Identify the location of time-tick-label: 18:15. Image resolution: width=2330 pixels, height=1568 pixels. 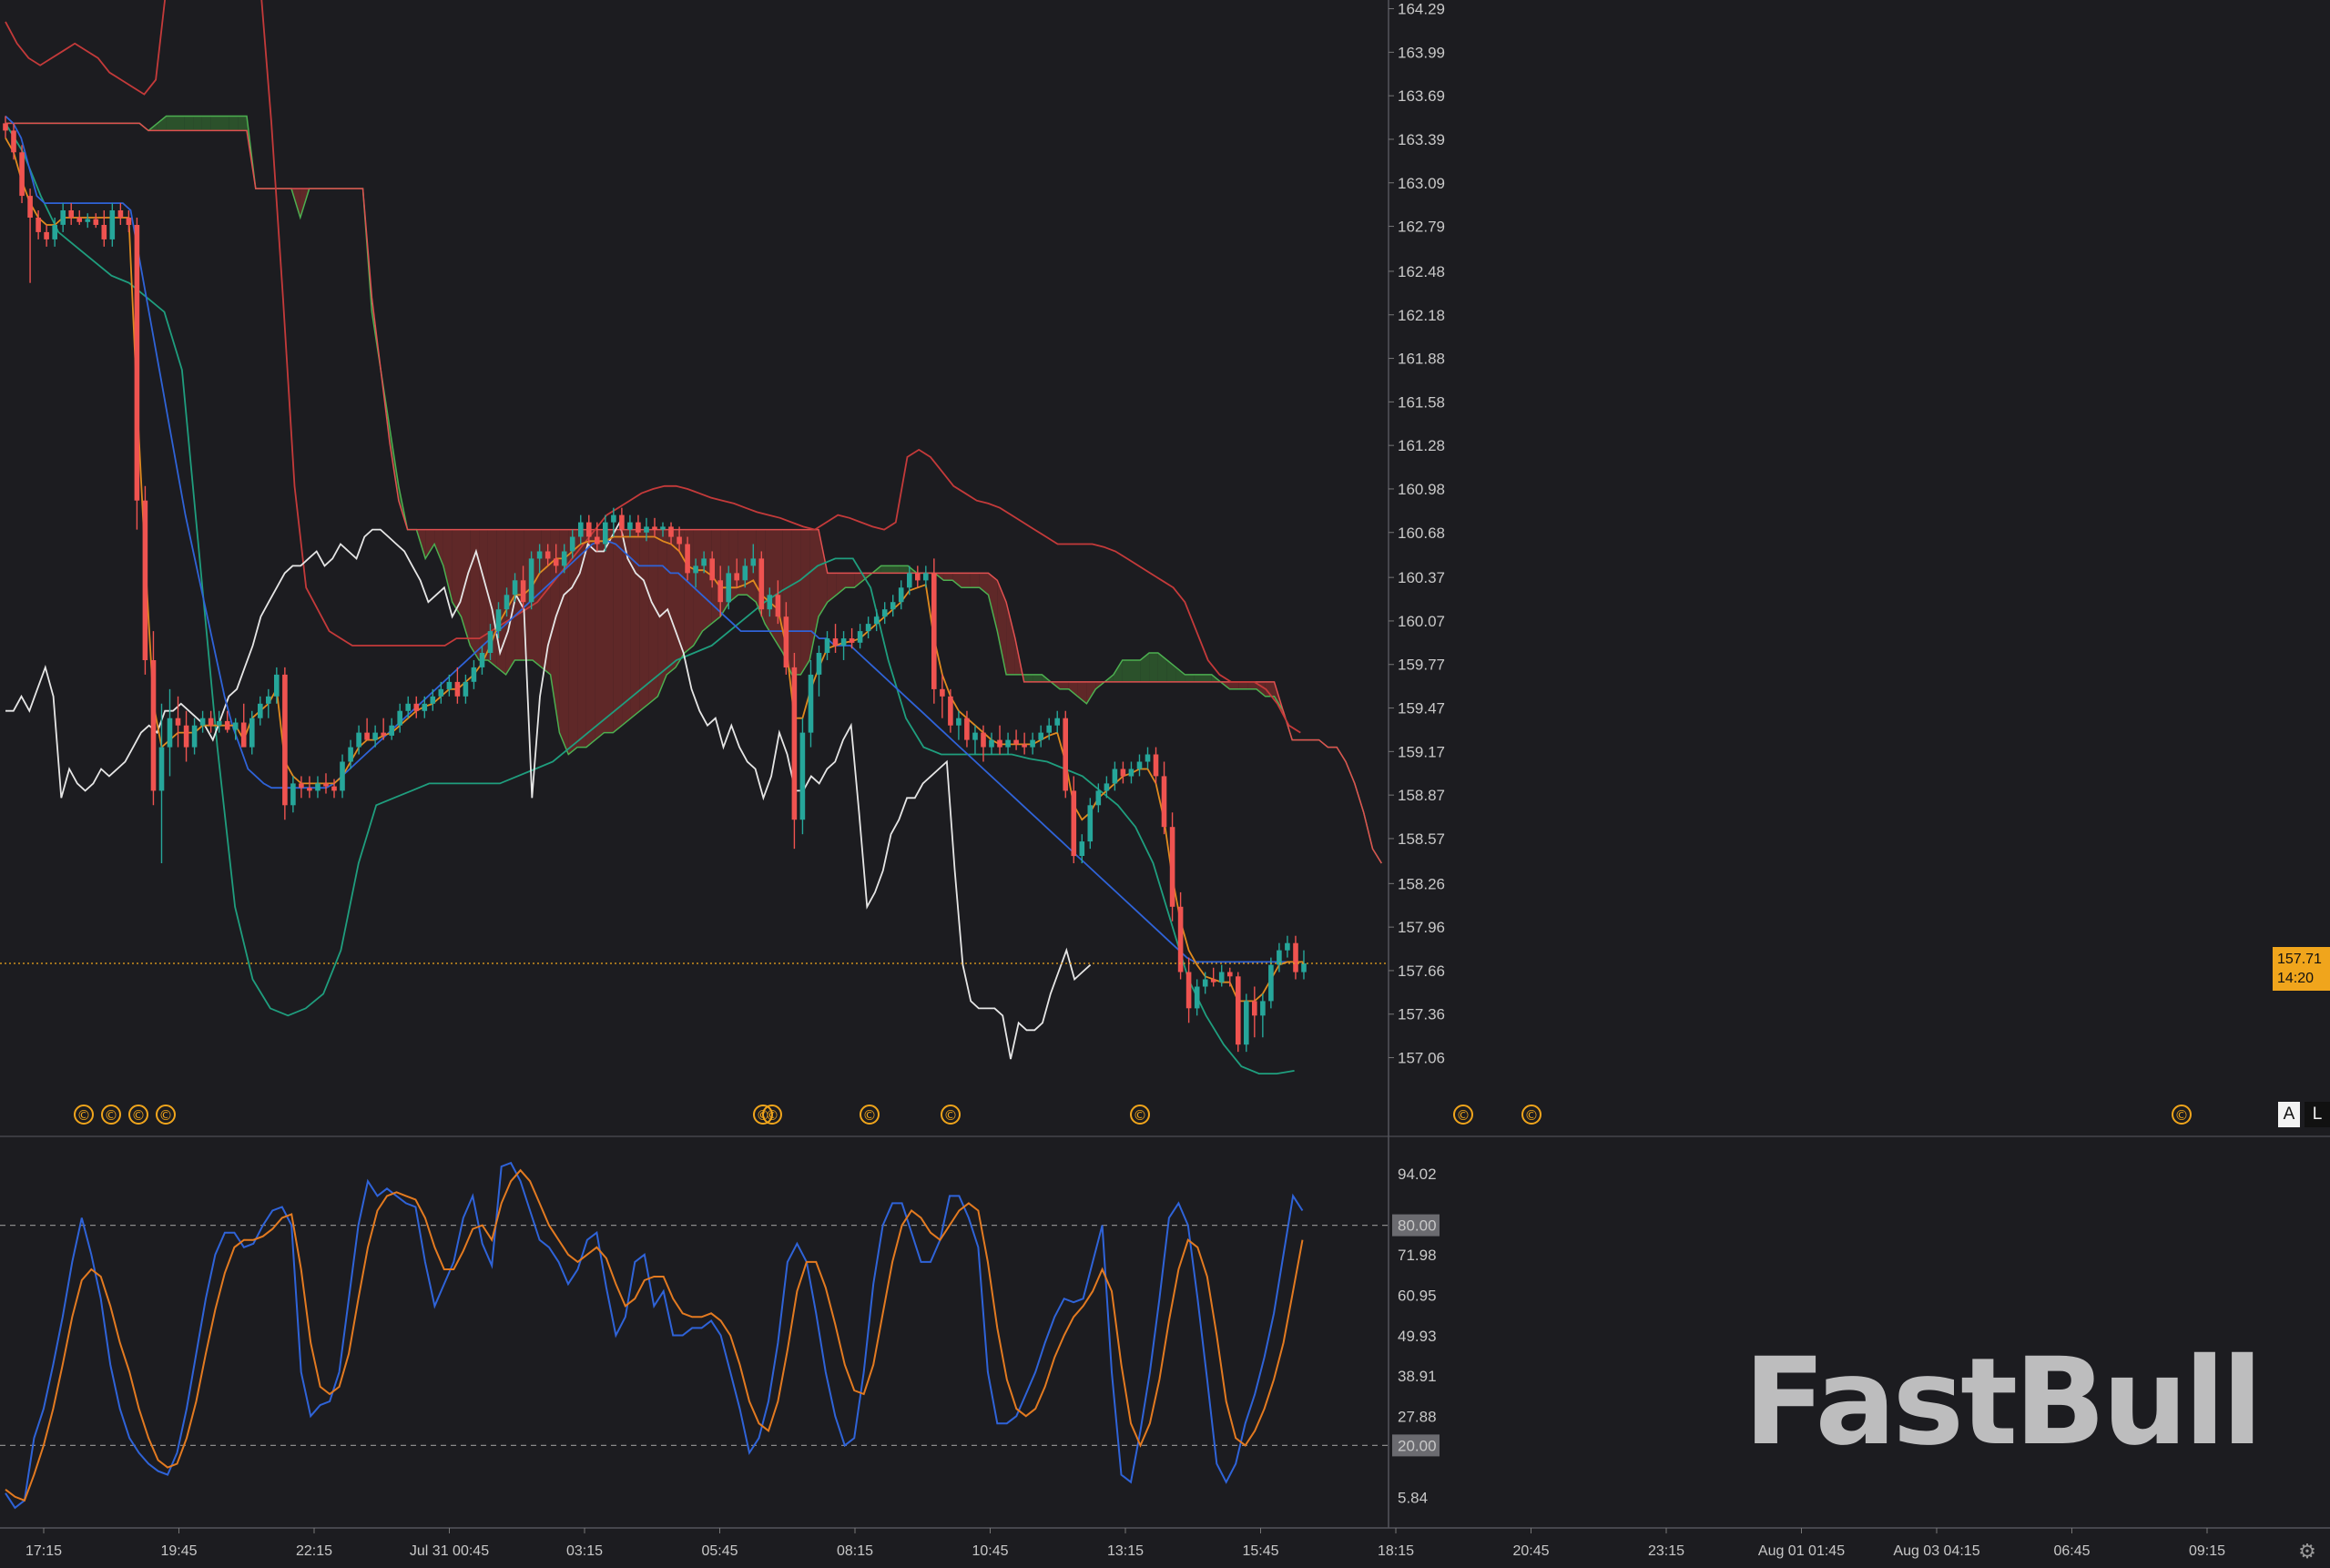
(1396, 1551).